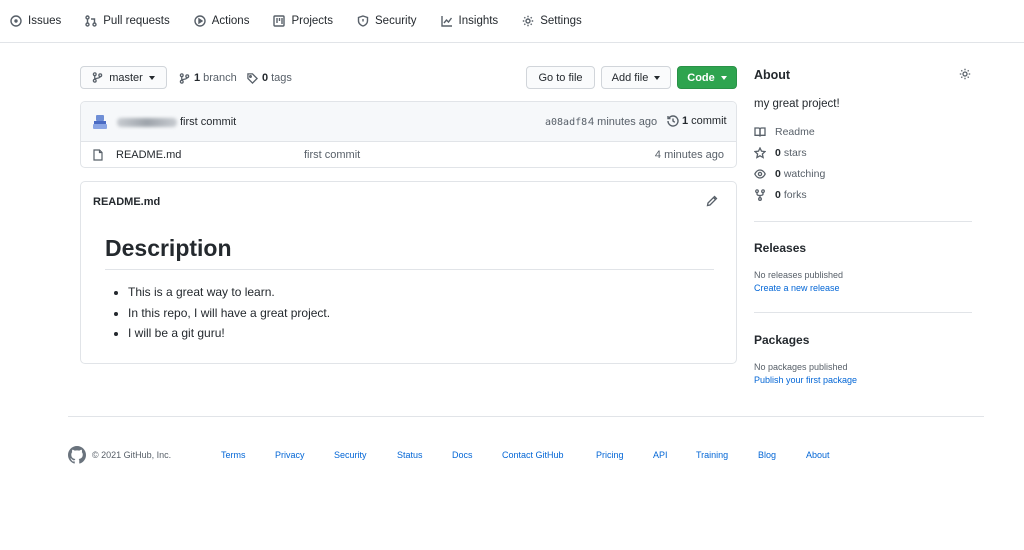 The image size is (1024, 550). I want to click on tab-settings: Settings, so click(552, 21).